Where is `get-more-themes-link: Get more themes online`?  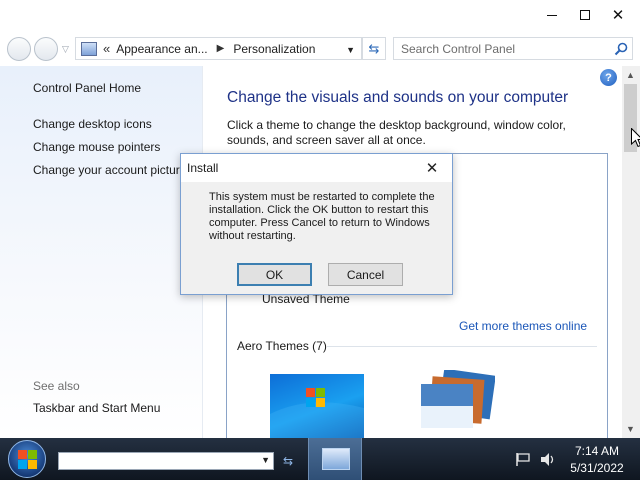 get-more-themes-link: Get more themes online is located at coordinates (523, 326).